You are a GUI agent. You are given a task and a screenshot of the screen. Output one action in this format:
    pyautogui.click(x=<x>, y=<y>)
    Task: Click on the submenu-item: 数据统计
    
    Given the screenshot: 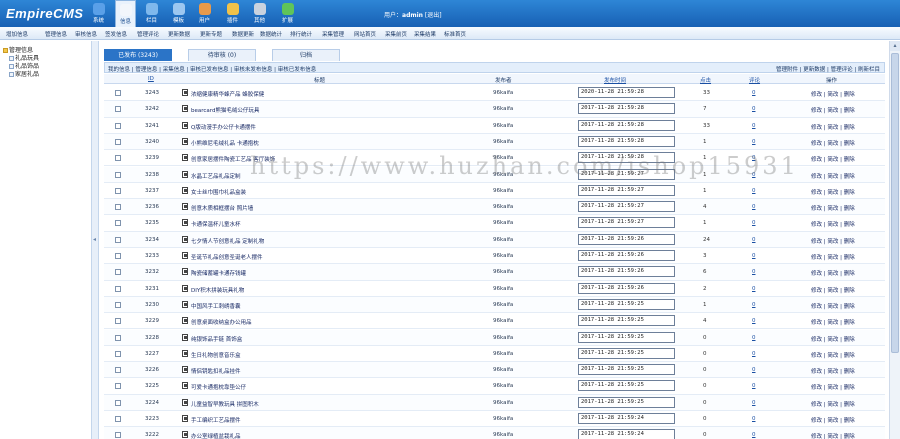 What is the action you would take?
    pyautogui.click(x=271, y=34)
    